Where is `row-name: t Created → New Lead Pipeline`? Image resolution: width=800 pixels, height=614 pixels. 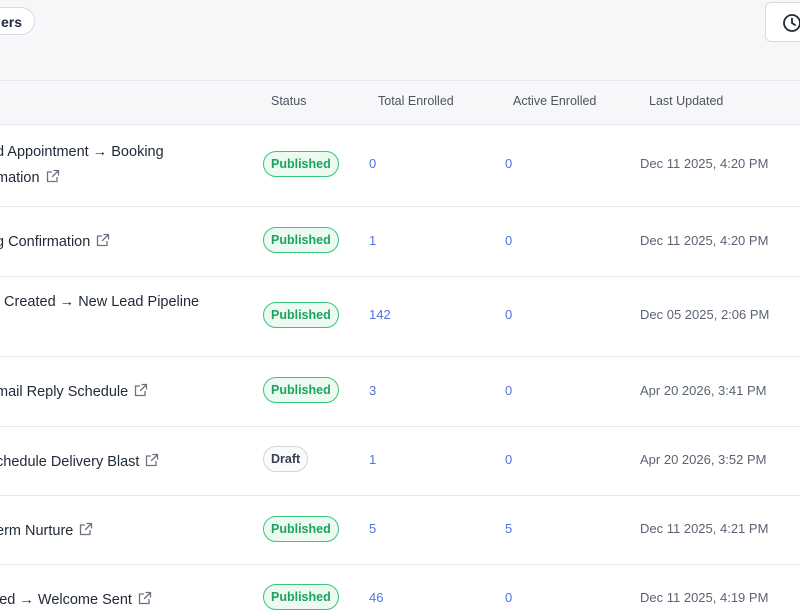
row-name: t Created → New Lead Pipeline is located at coordinates (99, 302).